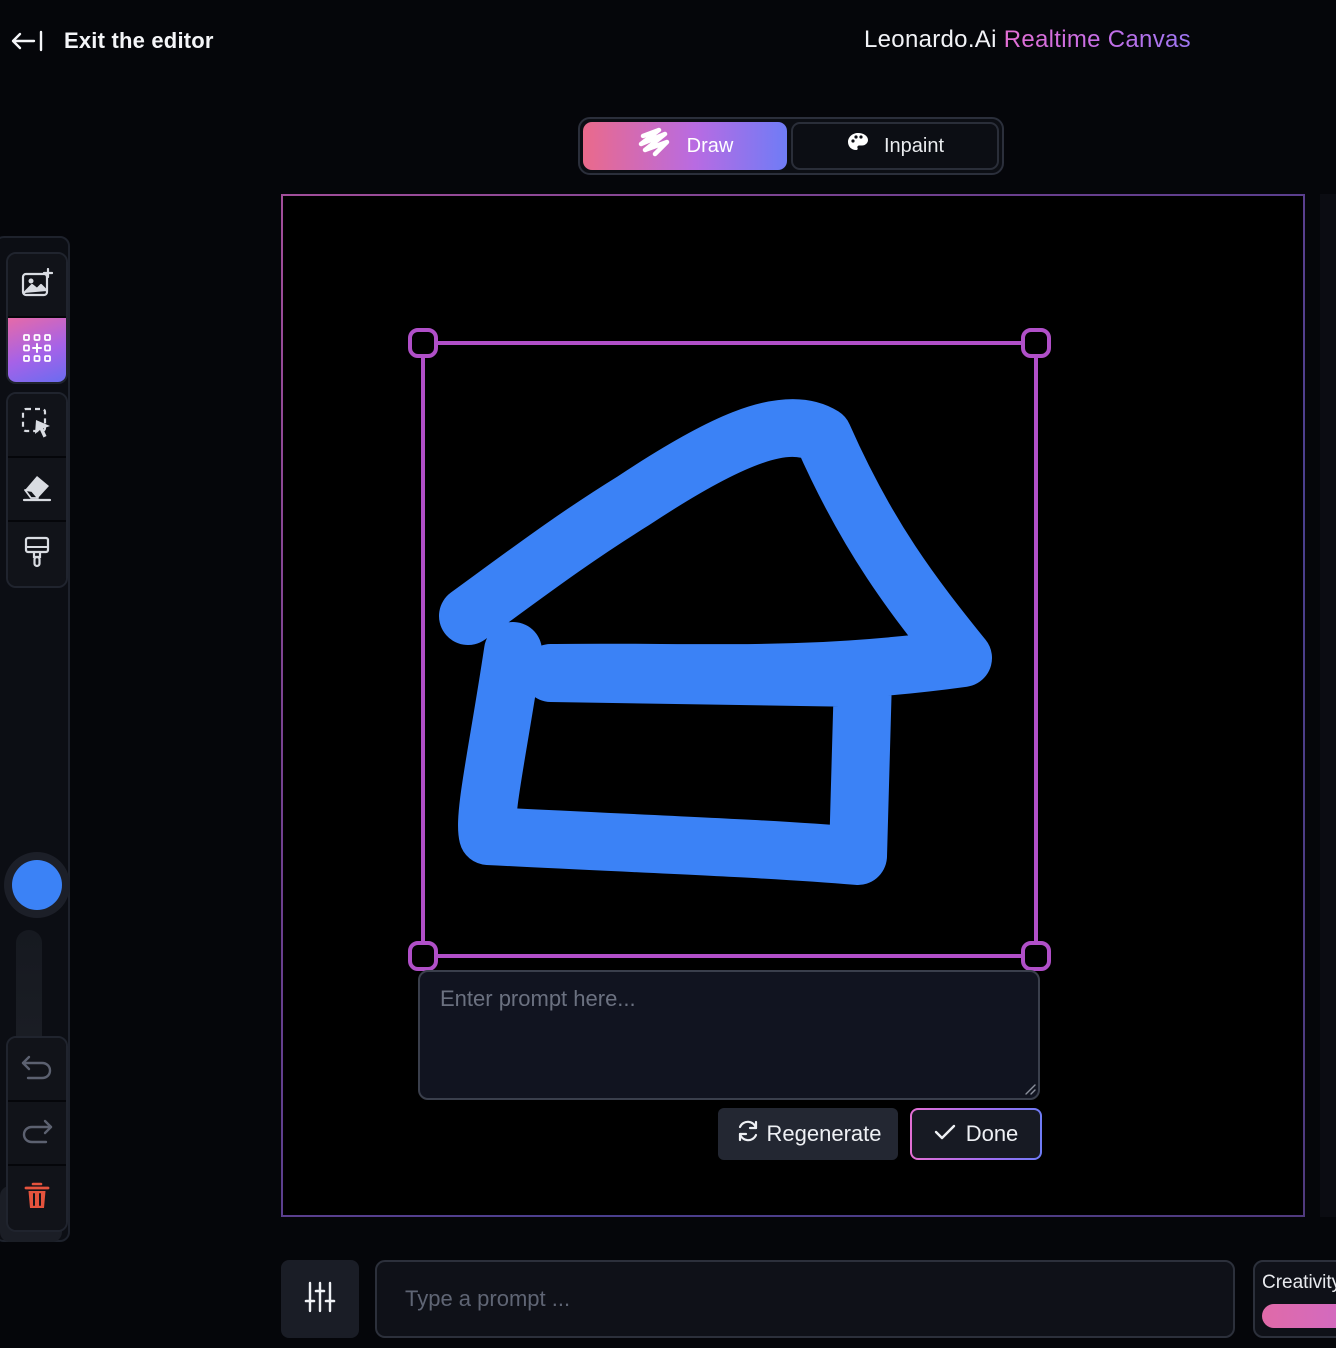  I want to click on add-image-icon, so click(37, 285).